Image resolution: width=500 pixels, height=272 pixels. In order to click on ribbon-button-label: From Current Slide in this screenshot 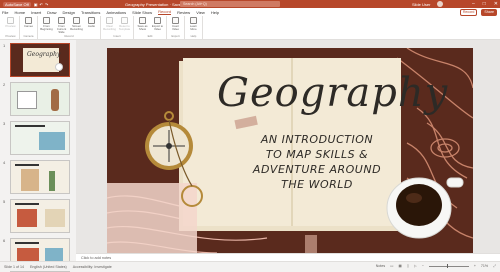, I will do `click(61, 29)`.